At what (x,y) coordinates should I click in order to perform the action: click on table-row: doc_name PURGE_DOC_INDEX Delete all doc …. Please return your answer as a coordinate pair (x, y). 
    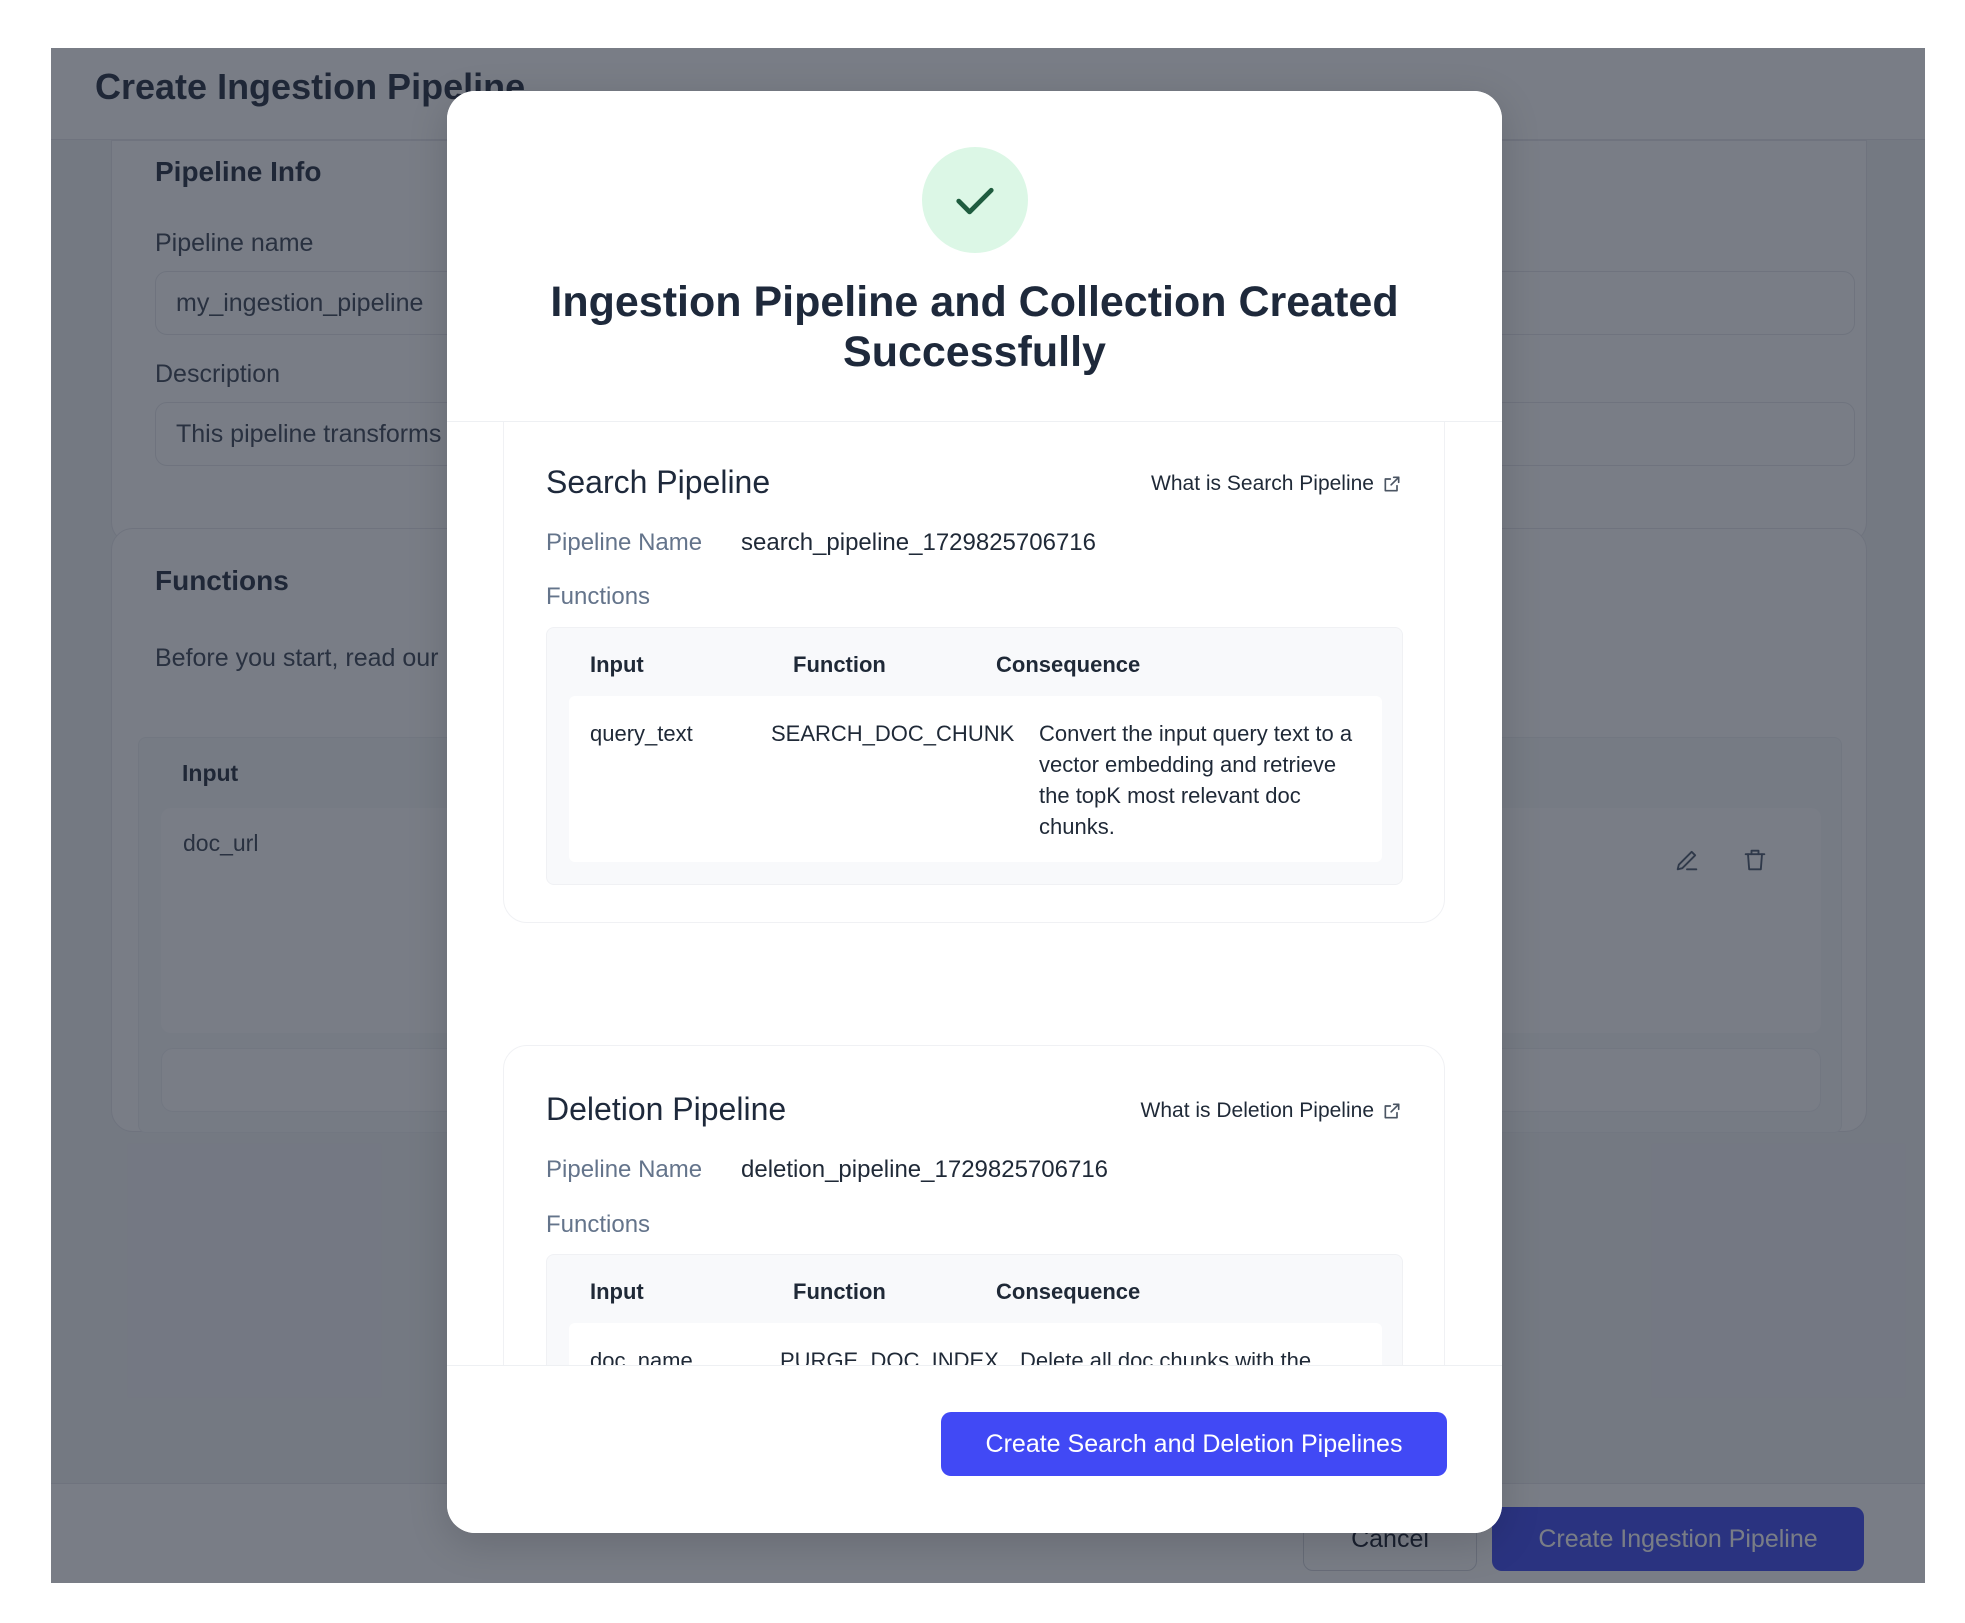
    Looking at the image, I should click on (975, 1344).